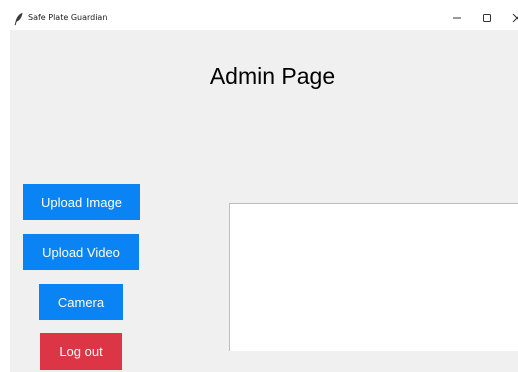 Image resolution: width=518 pixels, height=372 pixels. I want to click on logout-button: Log out, so click(81, 351).